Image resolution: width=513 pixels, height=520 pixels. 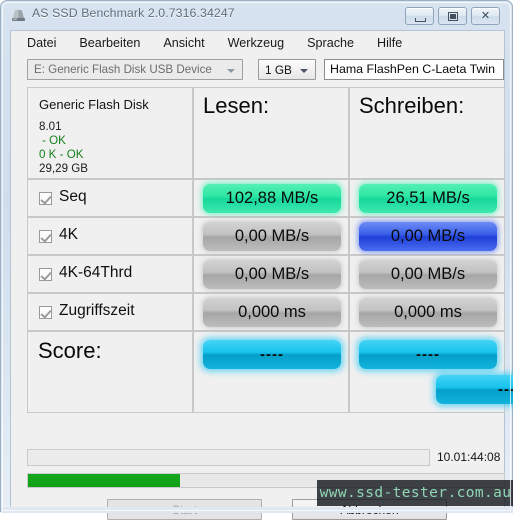 I want to click on result-cell-4k-read: 0,00 MB/s, so click(x=271, y=236).